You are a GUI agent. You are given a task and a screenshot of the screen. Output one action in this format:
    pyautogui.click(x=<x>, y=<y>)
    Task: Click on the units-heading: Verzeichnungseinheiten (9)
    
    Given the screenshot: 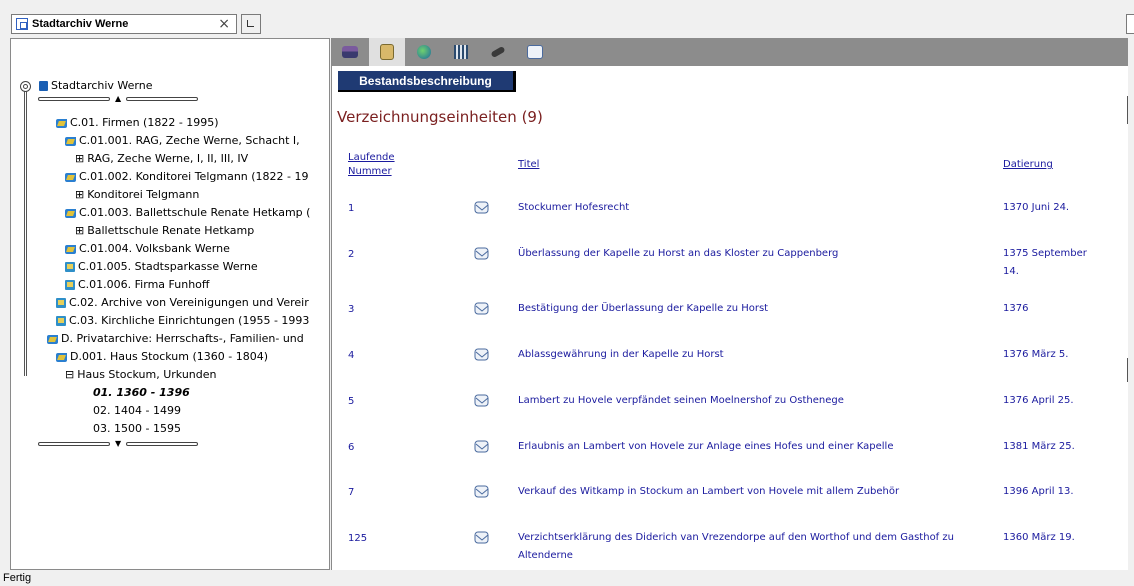 What is the action you would take?
    pyautogui.click(x=440, y=117)
    